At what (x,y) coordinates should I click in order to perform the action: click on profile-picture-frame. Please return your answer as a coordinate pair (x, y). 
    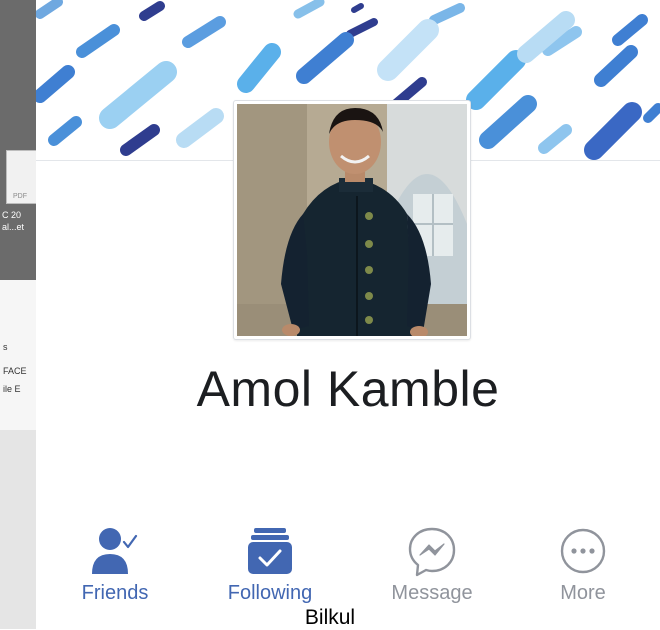
    Looking at the image, I should click on (352, 220).